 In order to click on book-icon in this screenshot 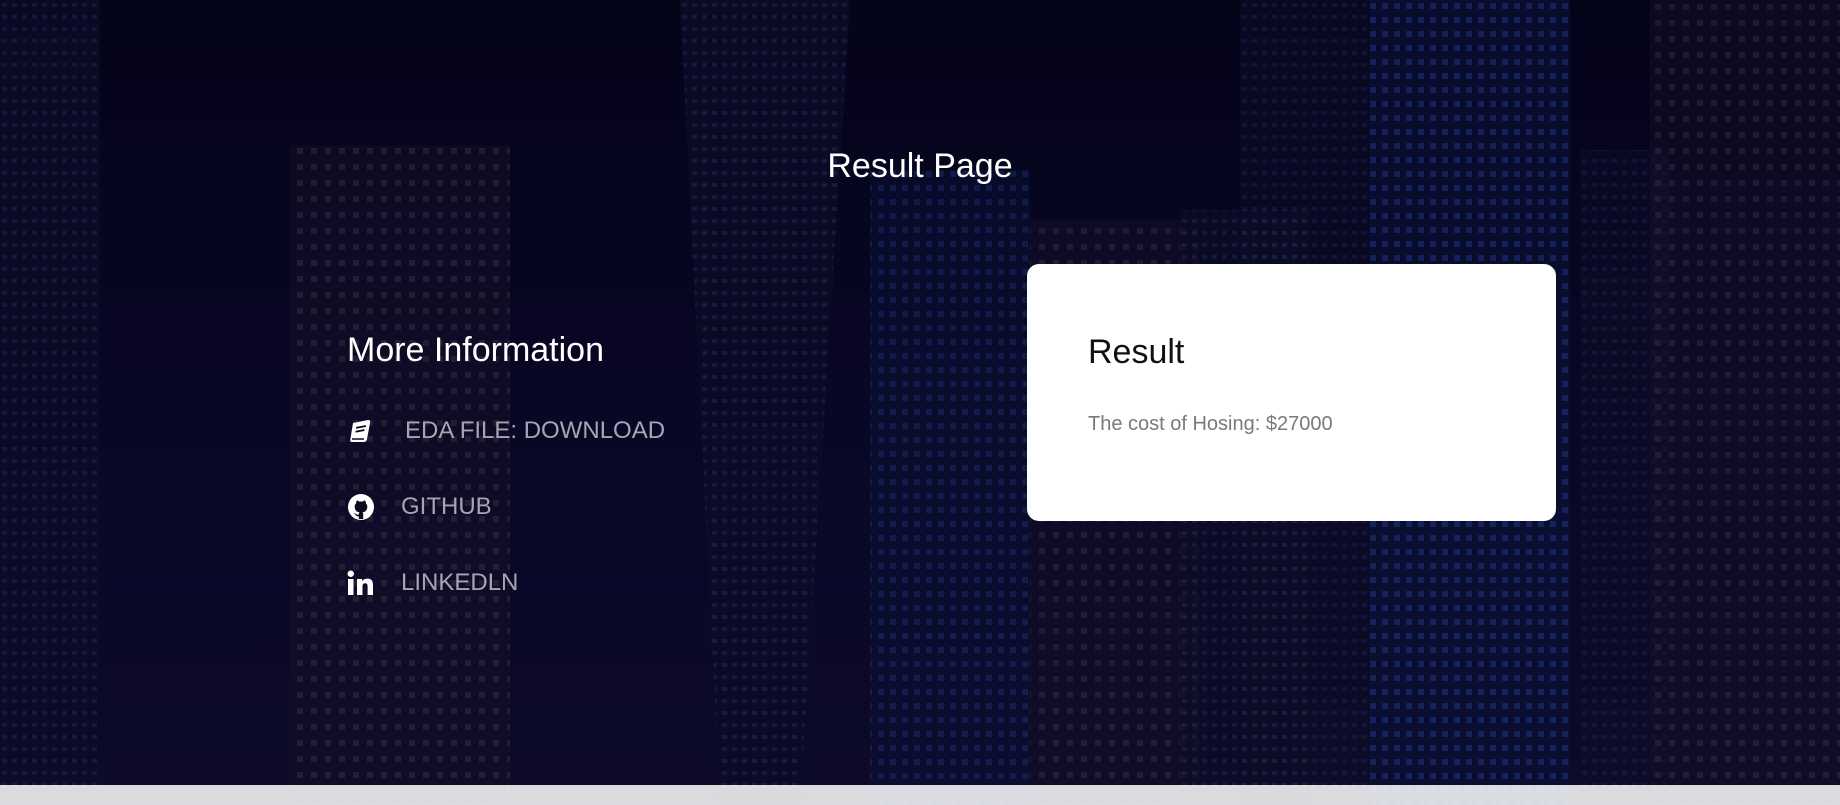, I will do `click(361, 431)`.